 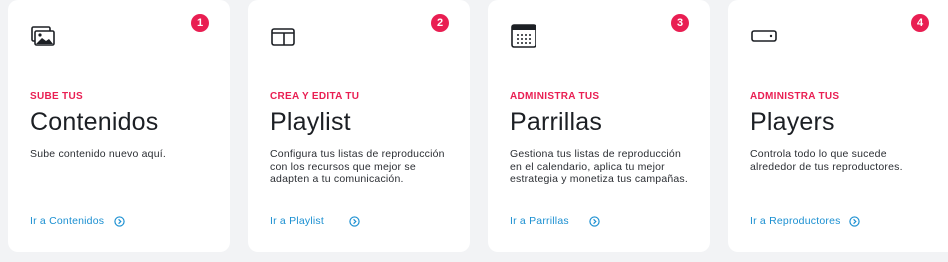 I want to click on link-label: Ir a Contenidos, so click(x=67, y=221).